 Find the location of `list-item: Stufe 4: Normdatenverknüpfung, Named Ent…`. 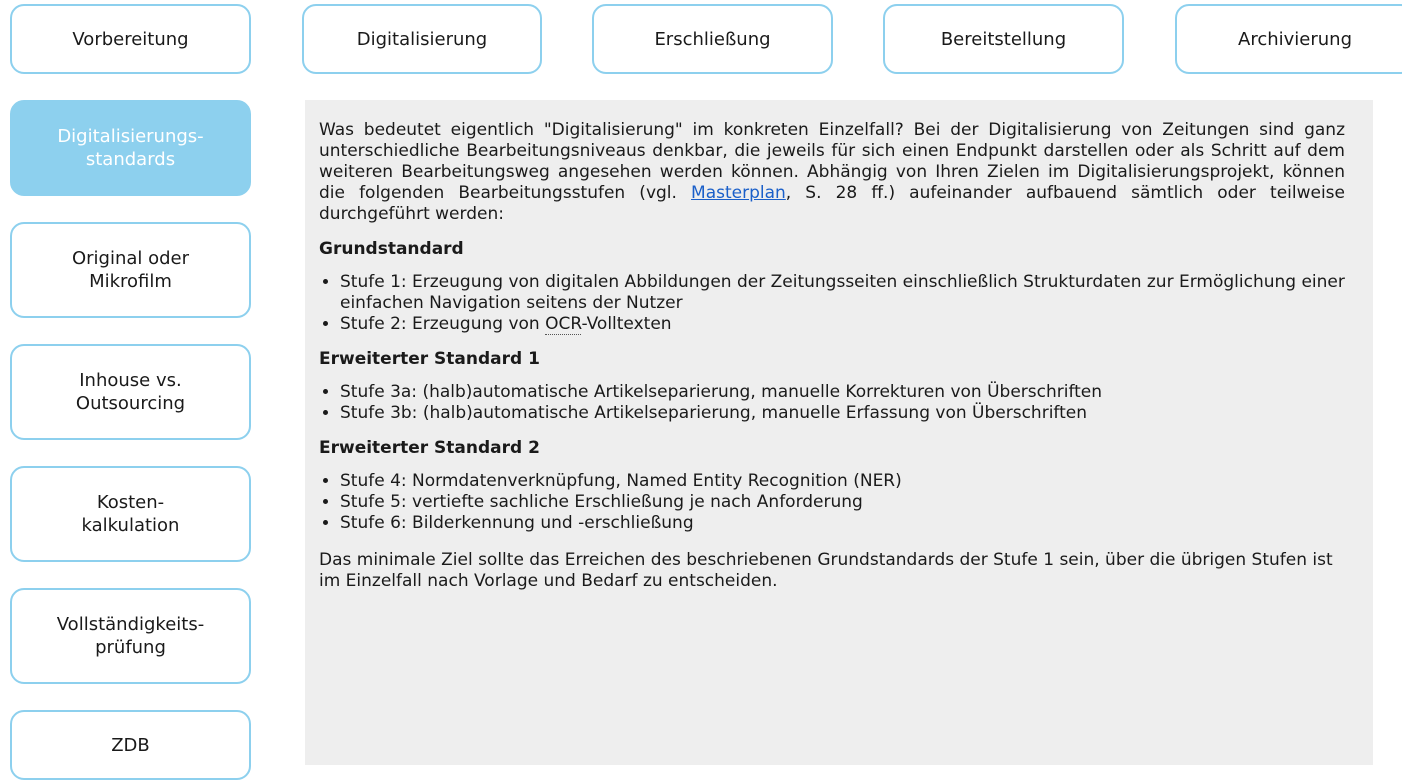

list-item: Stufe 4: Normdatenverknüpfung, Named Ent… is located at coordinates (842, 481).